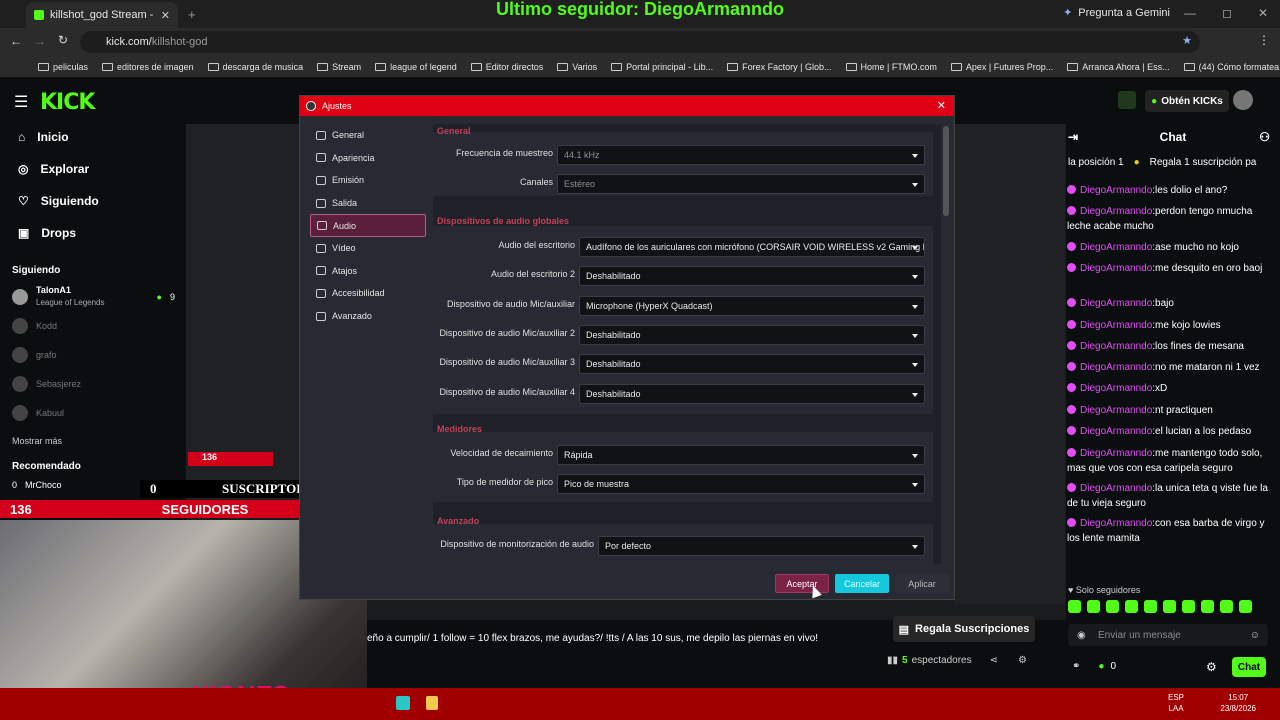  Describe the element at coordinates (47, 233) in the screenshot. I see `nav-drops: ▣ Drops` at that location.